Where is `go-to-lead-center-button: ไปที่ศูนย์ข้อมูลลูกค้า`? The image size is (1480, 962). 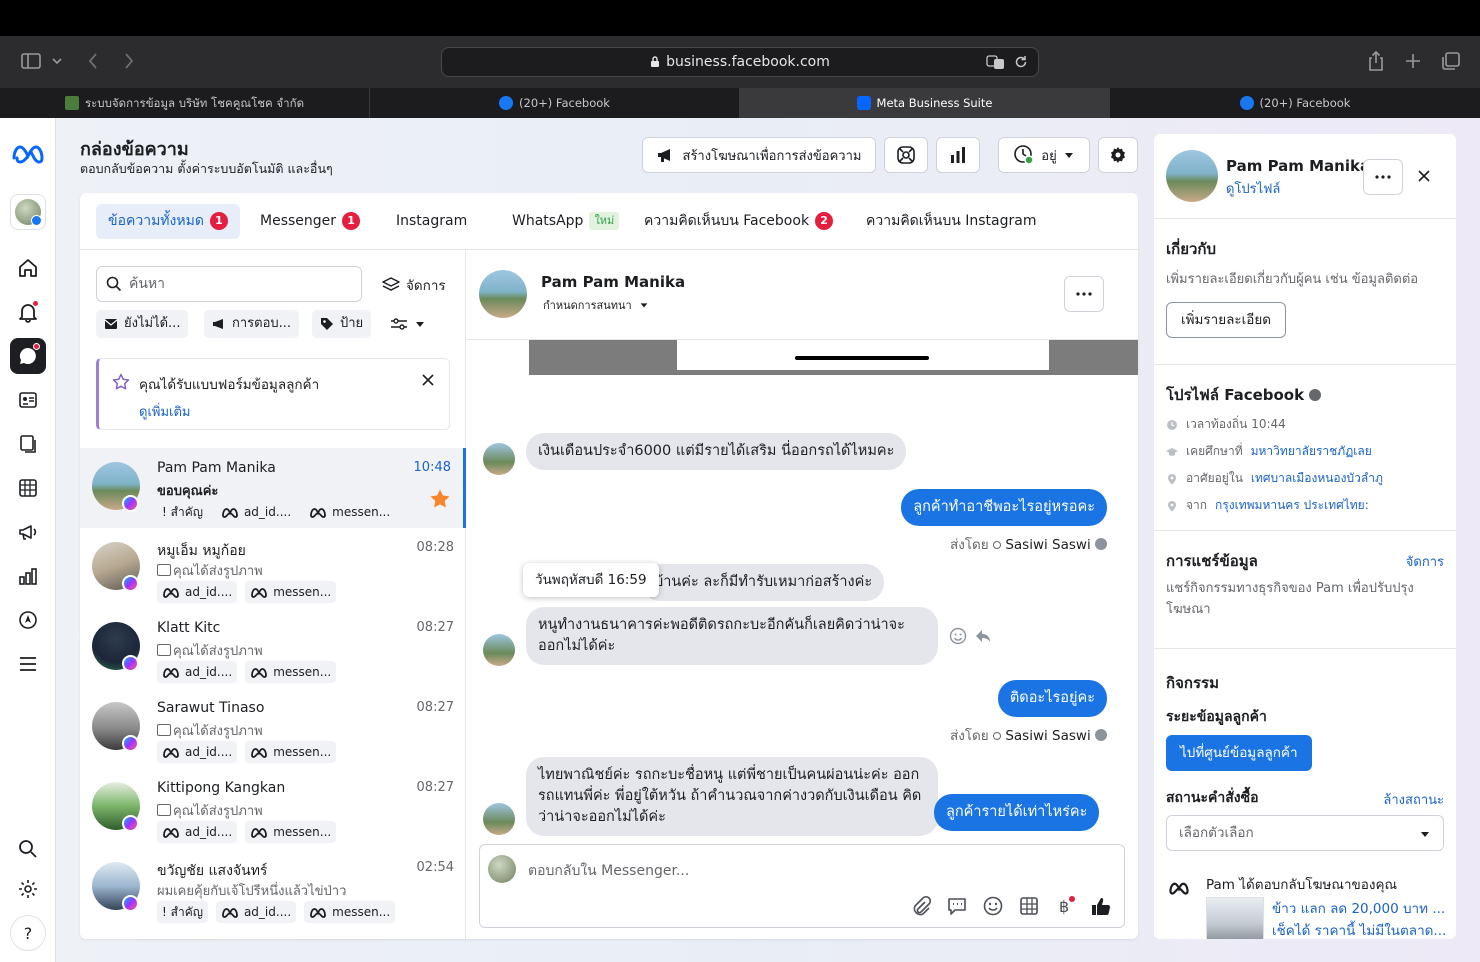
go-to-lead-center-button: ไปที่ศูนย์ข้อมูลลูกค้า is located at coordinates (1239, 753).